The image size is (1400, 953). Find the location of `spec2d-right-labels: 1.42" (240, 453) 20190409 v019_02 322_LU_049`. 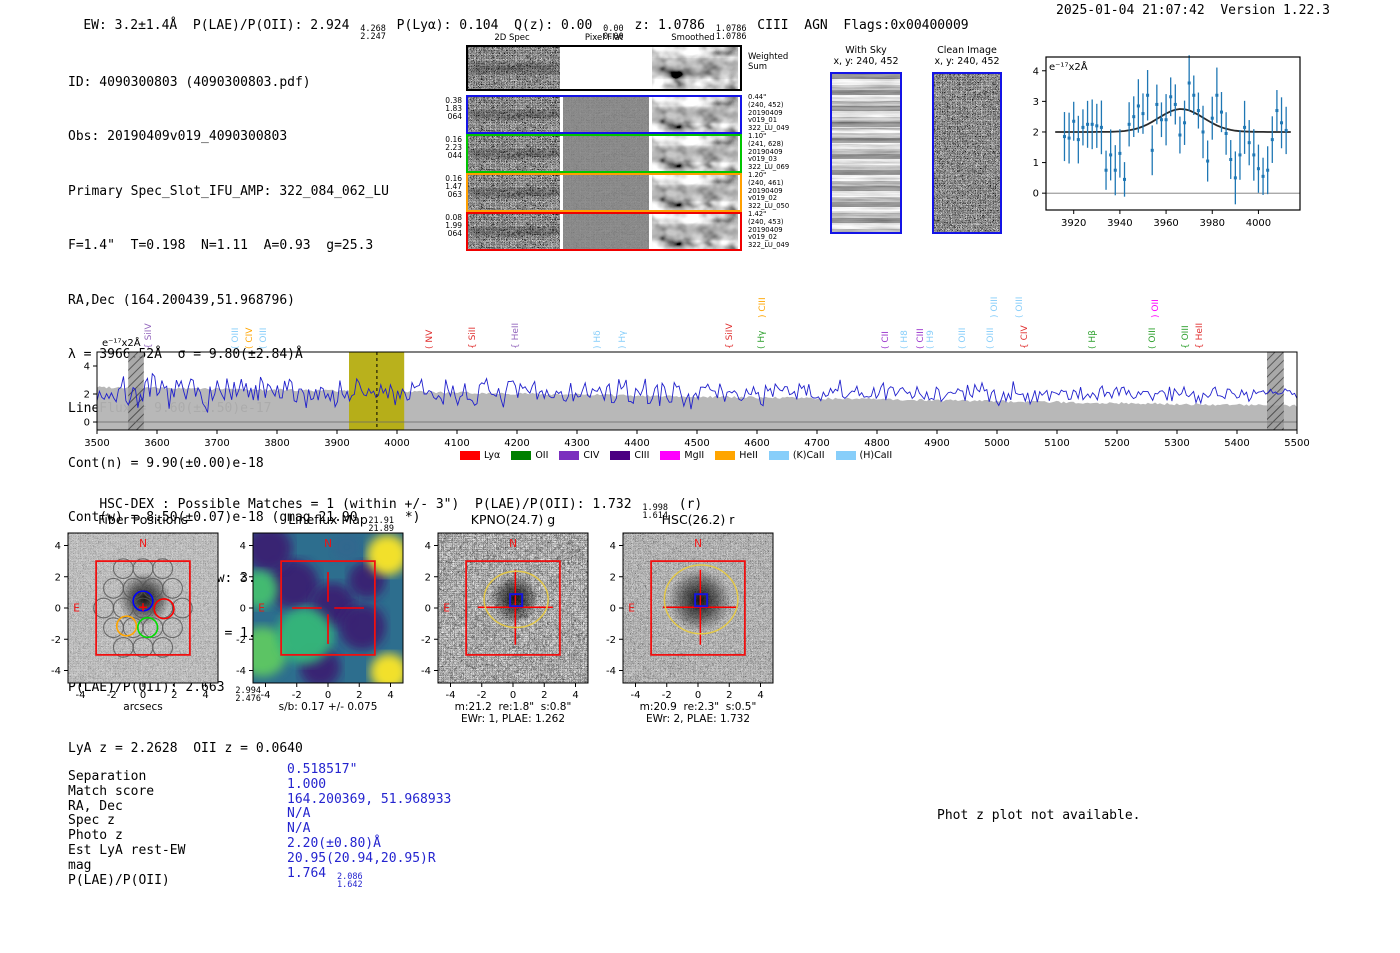

spec2d-right-labels: 1.42" (240, 453) 20190409 v019_02 322_LU_049 is located at coordinates (769, 230).